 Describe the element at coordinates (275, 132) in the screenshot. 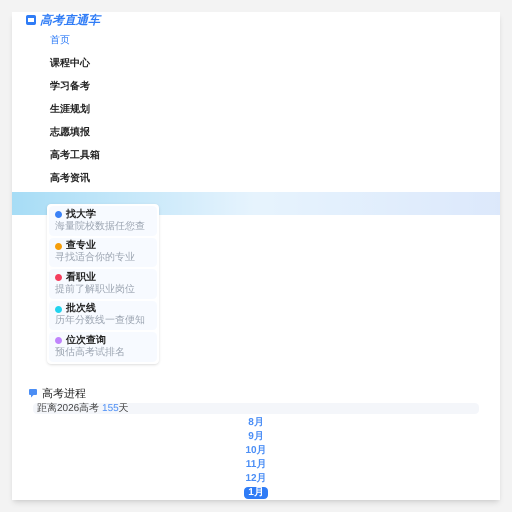

I see `nav-link: 志愿填报` at that location.